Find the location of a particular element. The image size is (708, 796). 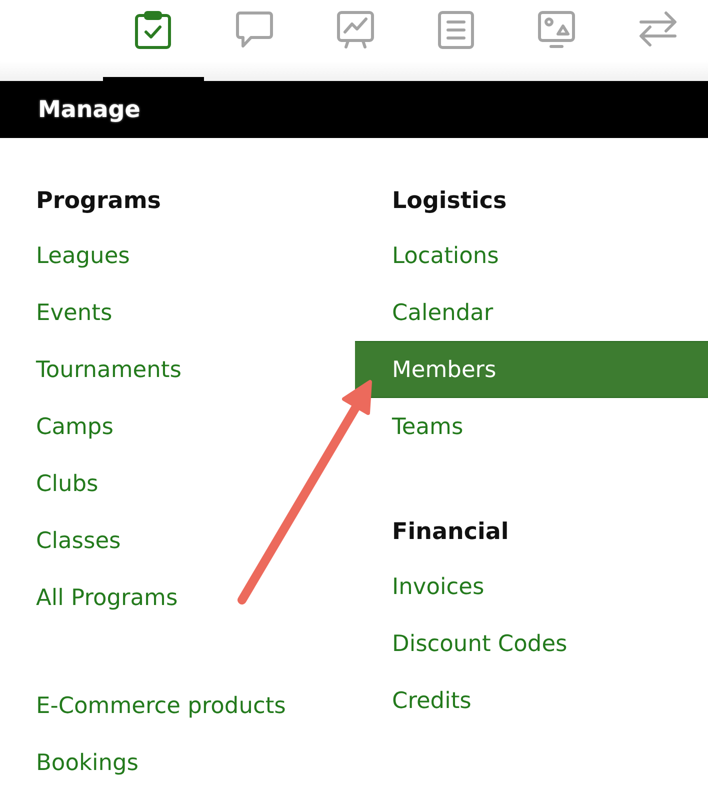

menu-item: Leagues is located at coordinates (177, 255).